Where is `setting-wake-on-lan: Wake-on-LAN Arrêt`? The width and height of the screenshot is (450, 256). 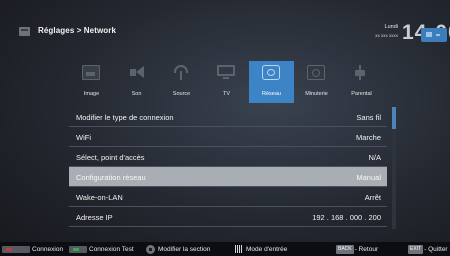
setting-wake-on-lan: Wake-on-LAN Arrêt is located at coordinates (228, 197).